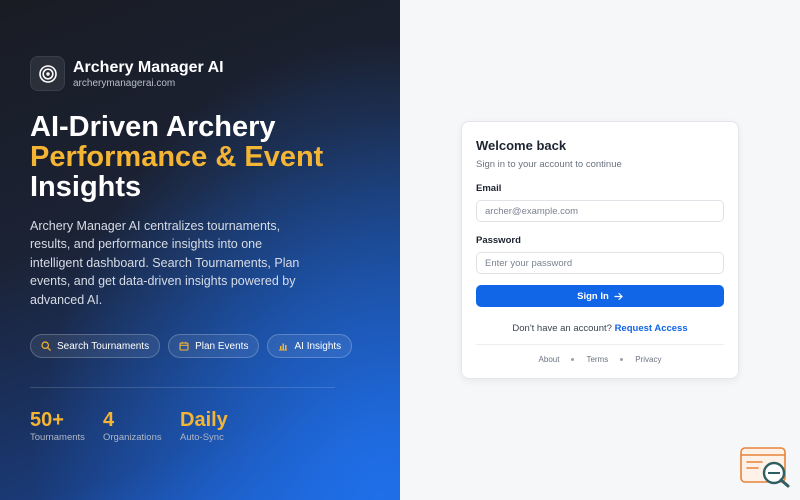 The height and width of the screenshot is (500, 800). I want to click on login-subtitle: Sign in to your account to continue, so click(549, 164).